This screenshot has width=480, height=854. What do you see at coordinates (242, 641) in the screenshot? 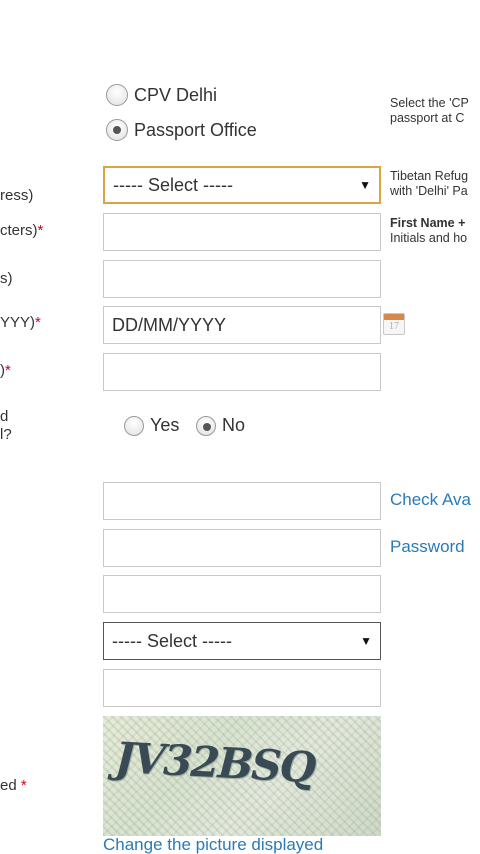
I see `hint-question-select: ----- Select ----- ▼` at bounding box center [242, 641].